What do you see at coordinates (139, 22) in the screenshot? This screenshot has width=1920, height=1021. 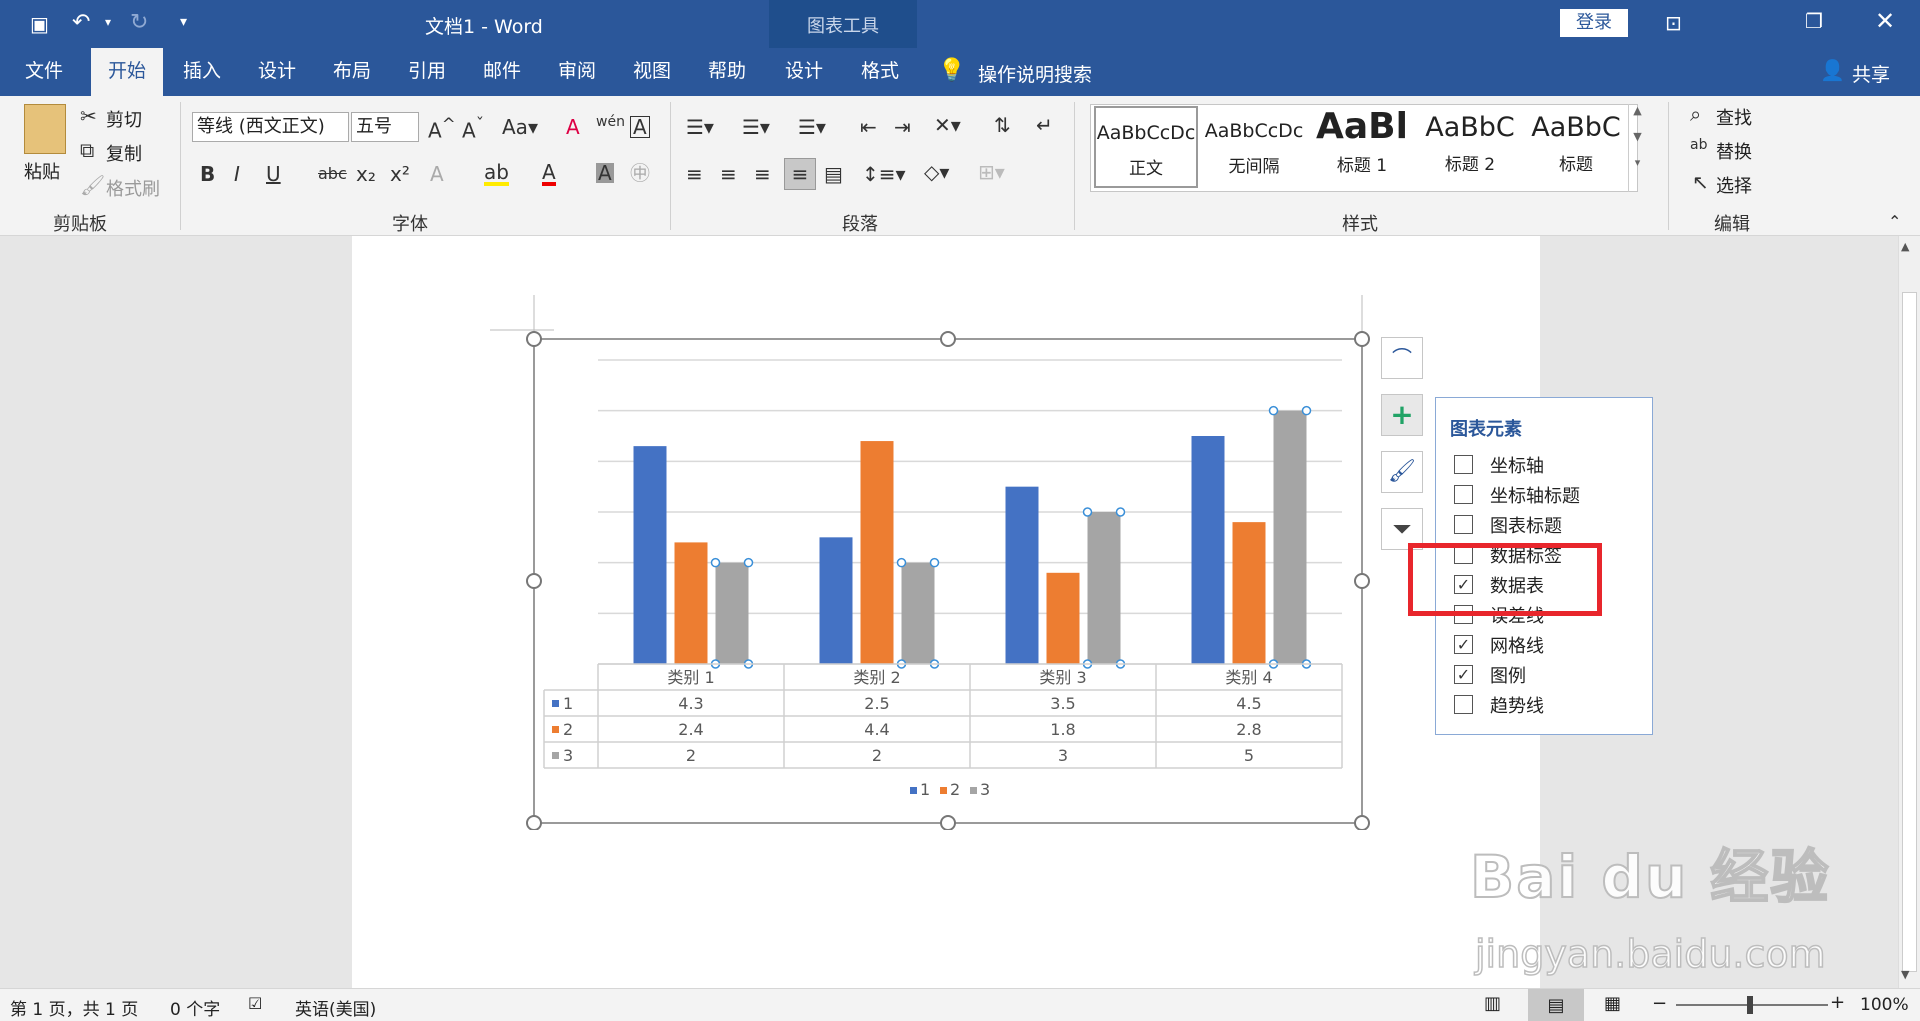 I see `redo-icon: ↻` at bounding box center [139, 22].